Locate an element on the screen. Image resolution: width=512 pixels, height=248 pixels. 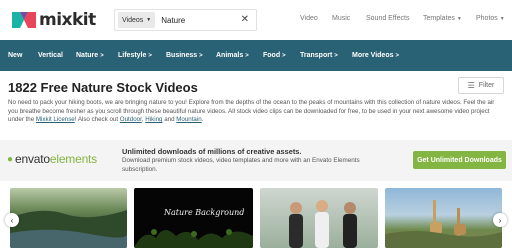
envato-leaf-icon: ● is located at coordinates (10, 159).